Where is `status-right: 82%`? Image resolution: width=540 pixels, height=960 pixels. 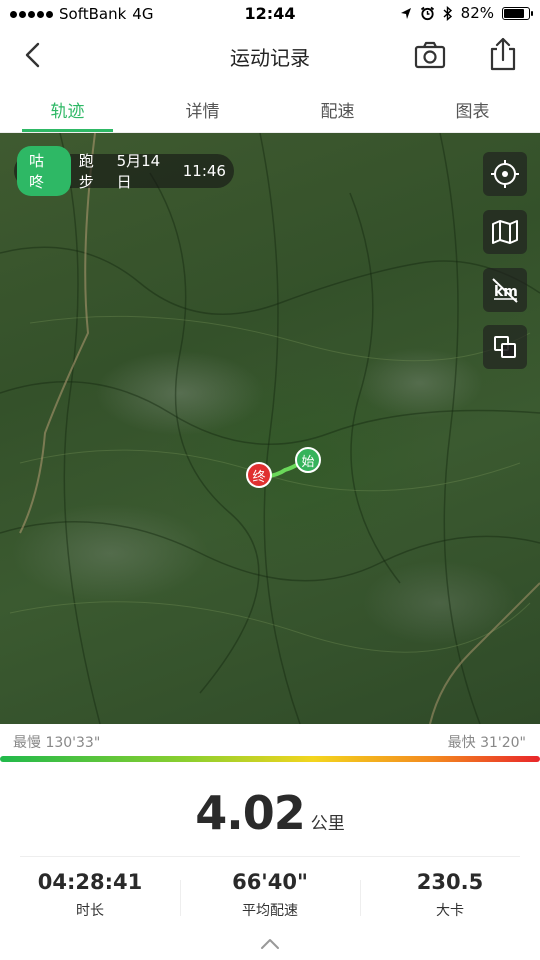 status-right: 82% is located at coordinates (466, 13).